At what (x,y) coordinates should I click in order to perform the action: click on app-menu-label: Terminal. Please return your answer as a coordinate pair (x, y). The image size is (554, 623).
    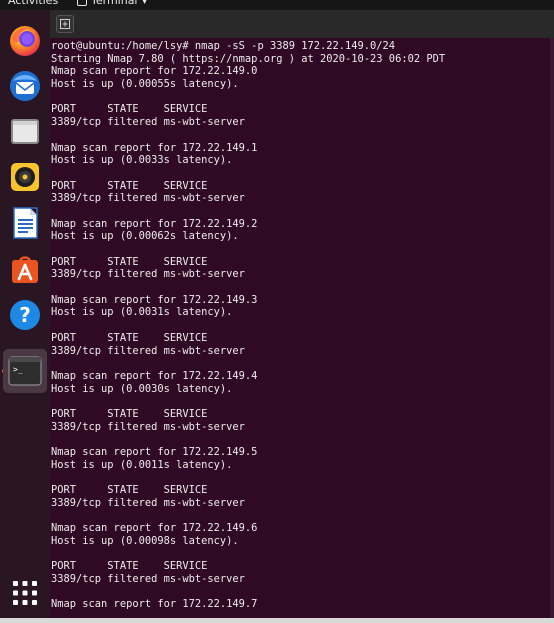
    Looking at the image, I should click on (114, 3).